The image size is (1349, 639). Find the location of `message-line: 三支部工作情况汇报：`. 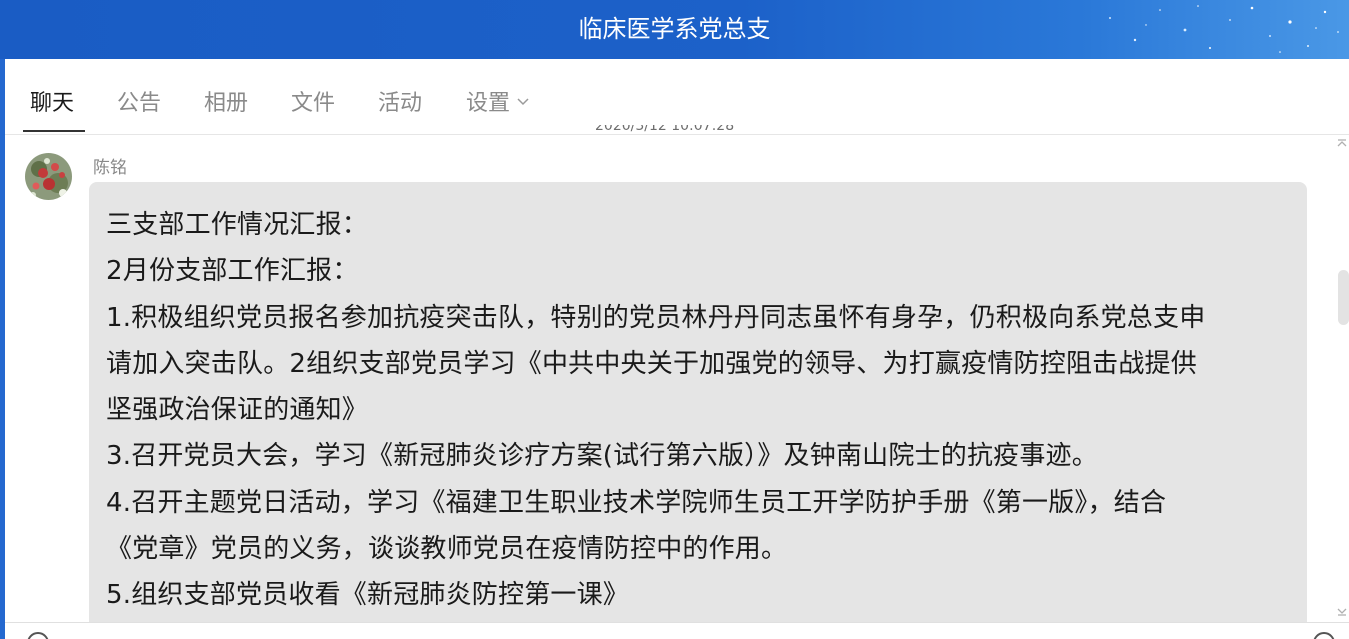

message-line: 三支部工作情况汇报： is located at coordinates (237, 225).